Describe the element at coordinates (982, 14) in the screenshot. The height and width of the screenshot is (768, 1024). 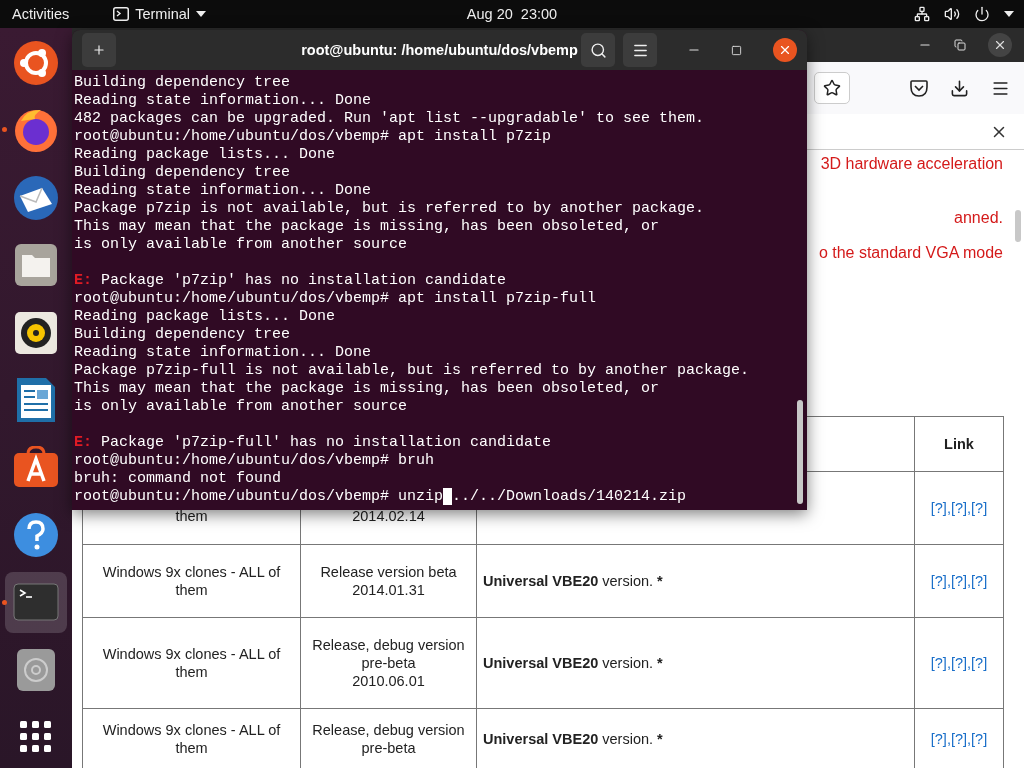
I see `power-icon` at that location.